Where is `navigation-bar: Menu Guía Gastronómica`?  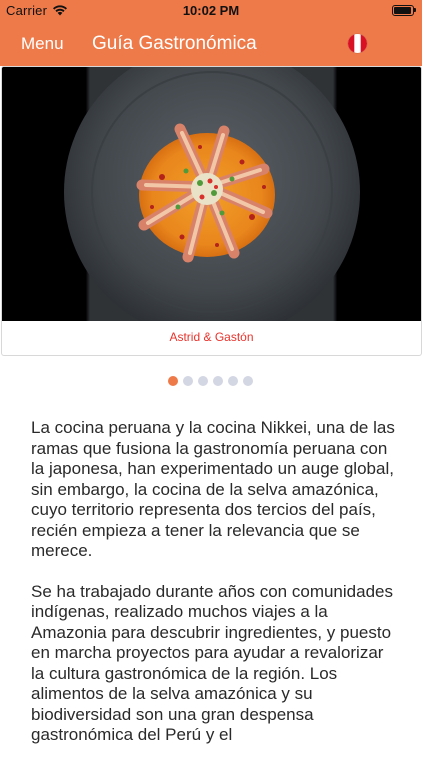
navigation-bar: Menu Guía Gastronómica is located at coordinates (211, 44).